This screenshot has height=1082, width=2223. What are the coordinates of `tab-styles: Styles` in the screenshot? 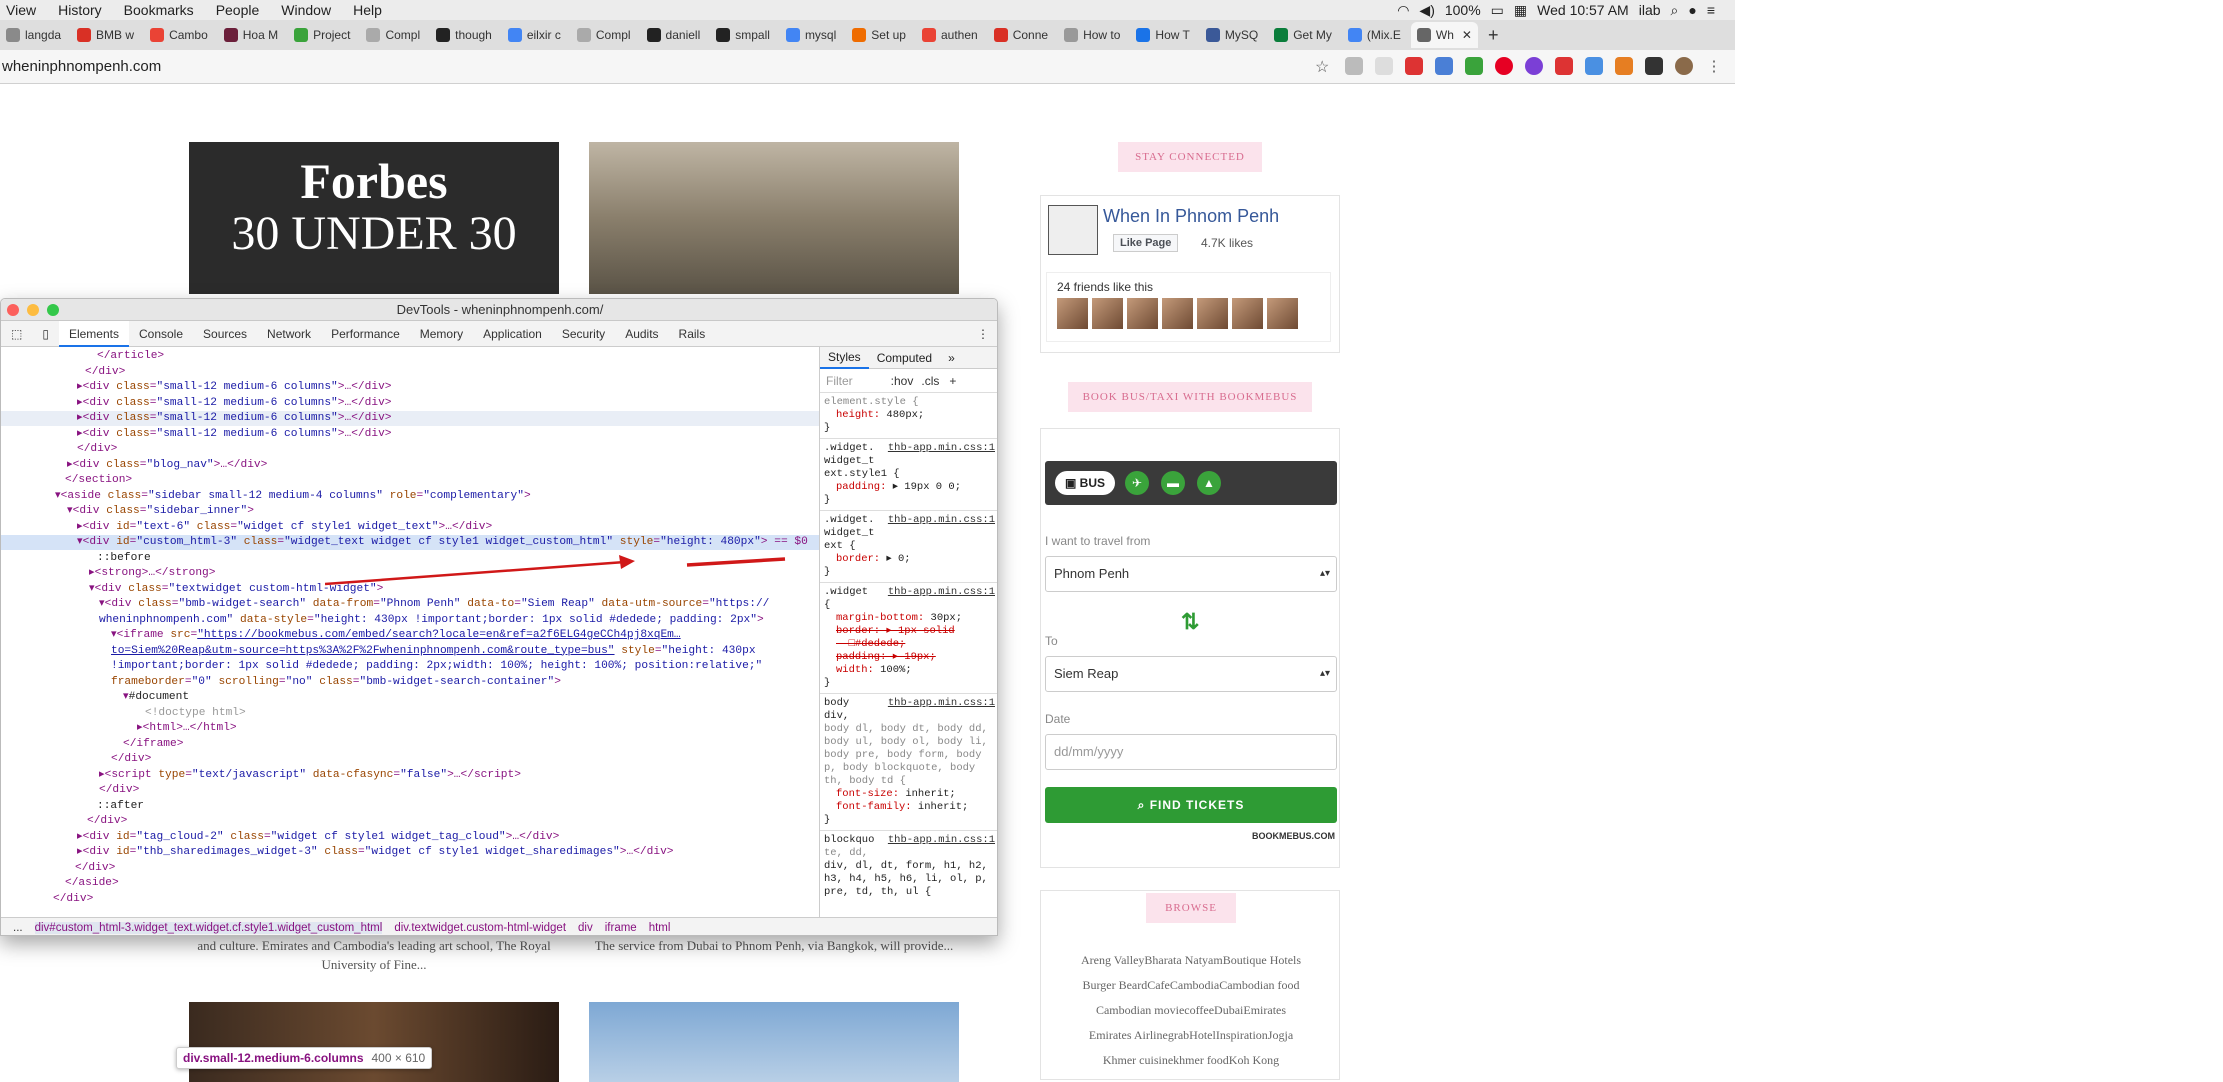 It's located at (844, 358).